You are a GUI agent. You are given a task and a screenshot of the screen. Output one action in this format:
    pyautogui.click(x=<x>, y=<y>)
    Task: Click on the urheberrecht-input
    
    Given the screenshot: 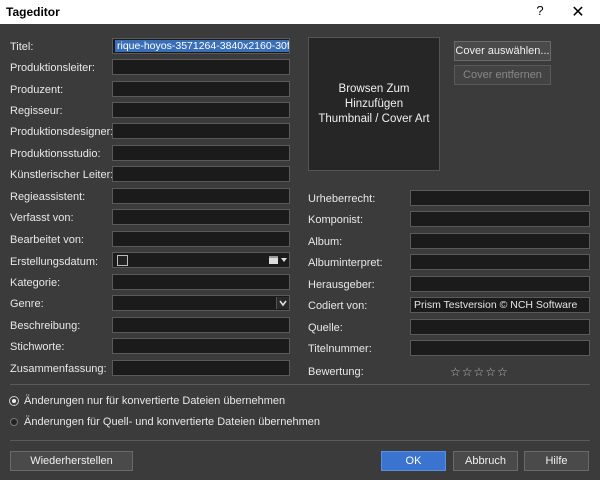 What is the action you would take?
    pyautogui.click(x=500, y=198)
    